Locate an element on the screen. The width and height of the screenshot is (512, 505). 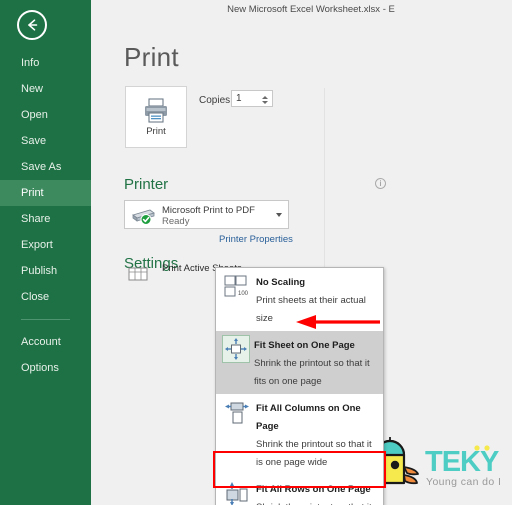
sidebar-item-publish: Publish is located at coordinates (45, 271).